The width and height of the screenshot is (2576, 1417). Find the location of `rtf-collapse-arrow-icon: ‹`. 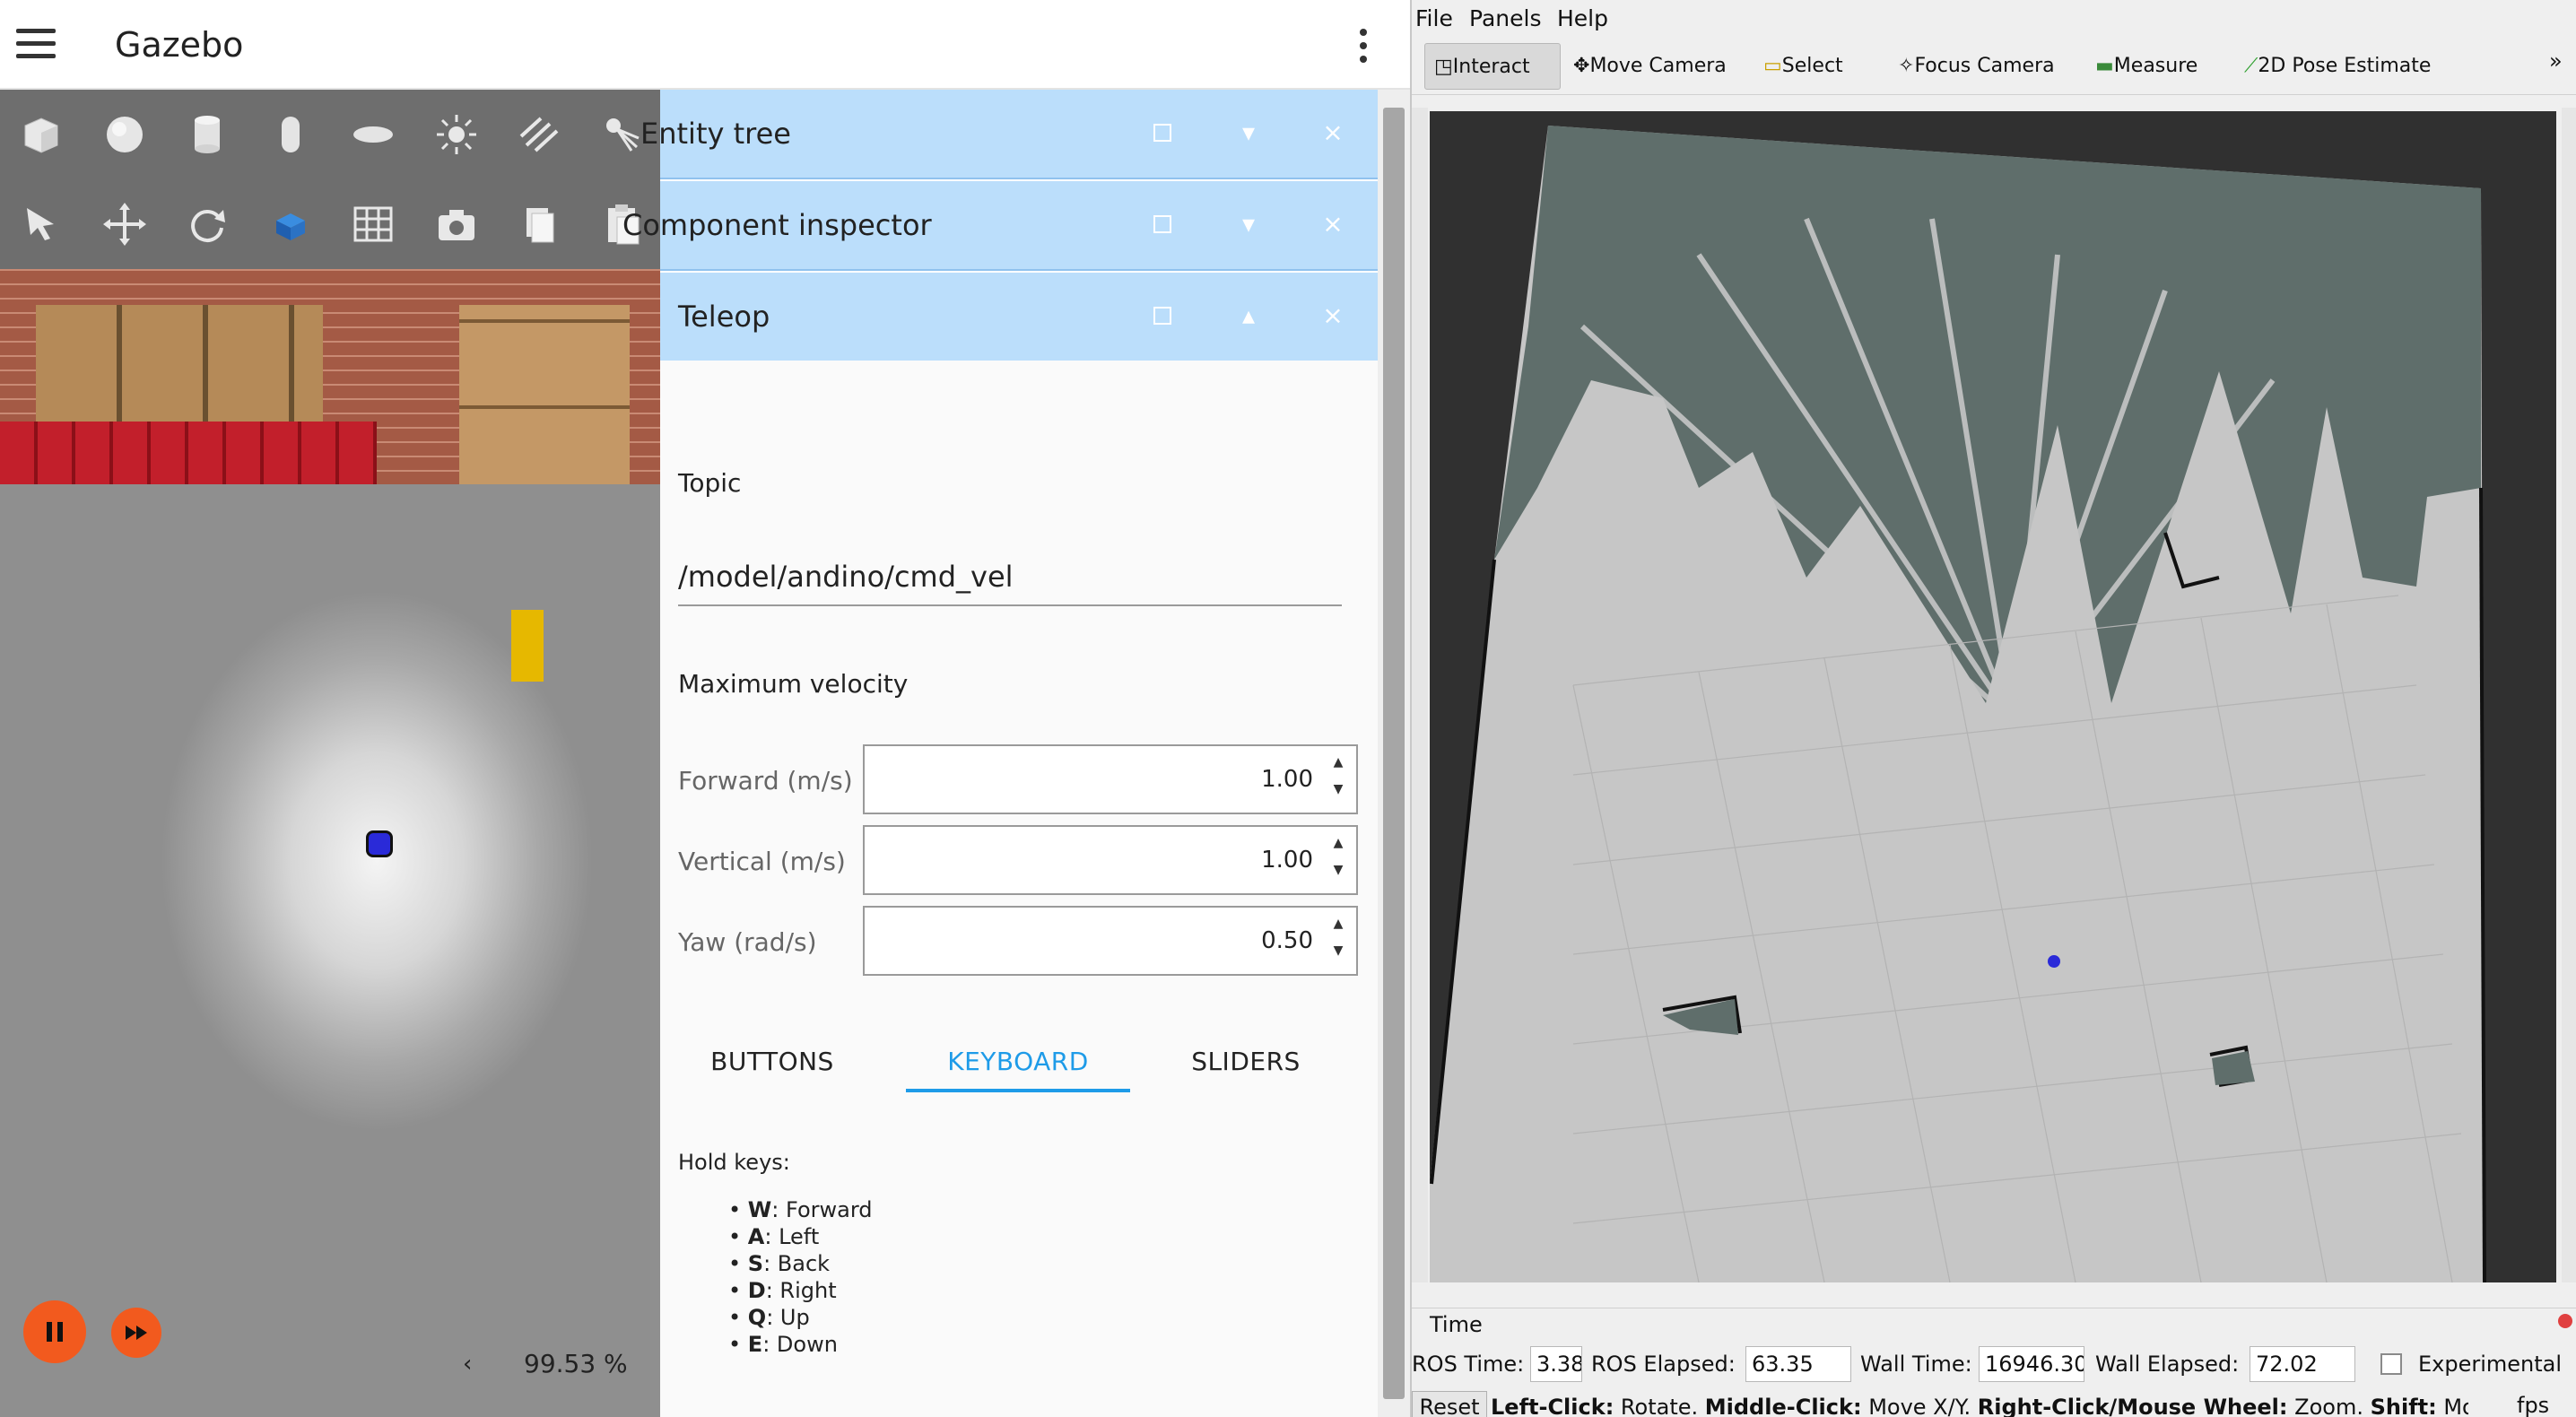

rtf-collapse-arrow-icon: ‹ is located at coordinates (467, 1364).